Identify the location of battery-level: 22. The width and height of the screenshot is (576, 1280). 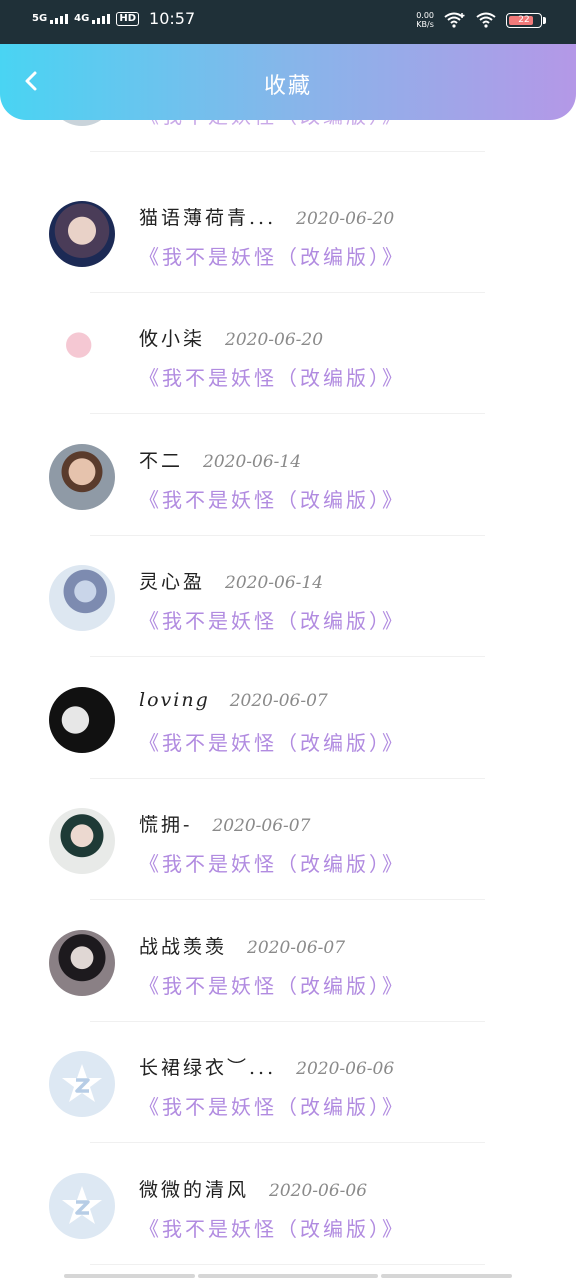
(524, 19).